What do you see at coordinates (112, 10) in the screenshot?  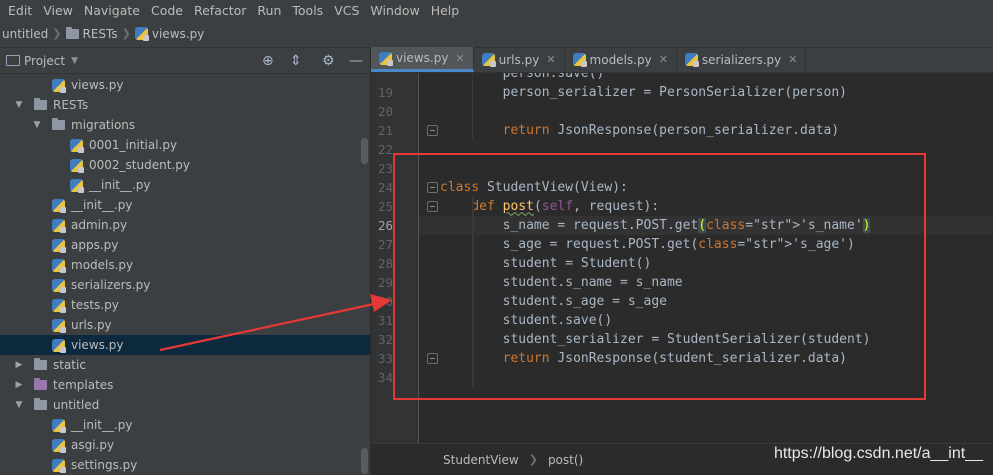 I see `menu-navigate: Navigate` at bounding box center [112, 10].